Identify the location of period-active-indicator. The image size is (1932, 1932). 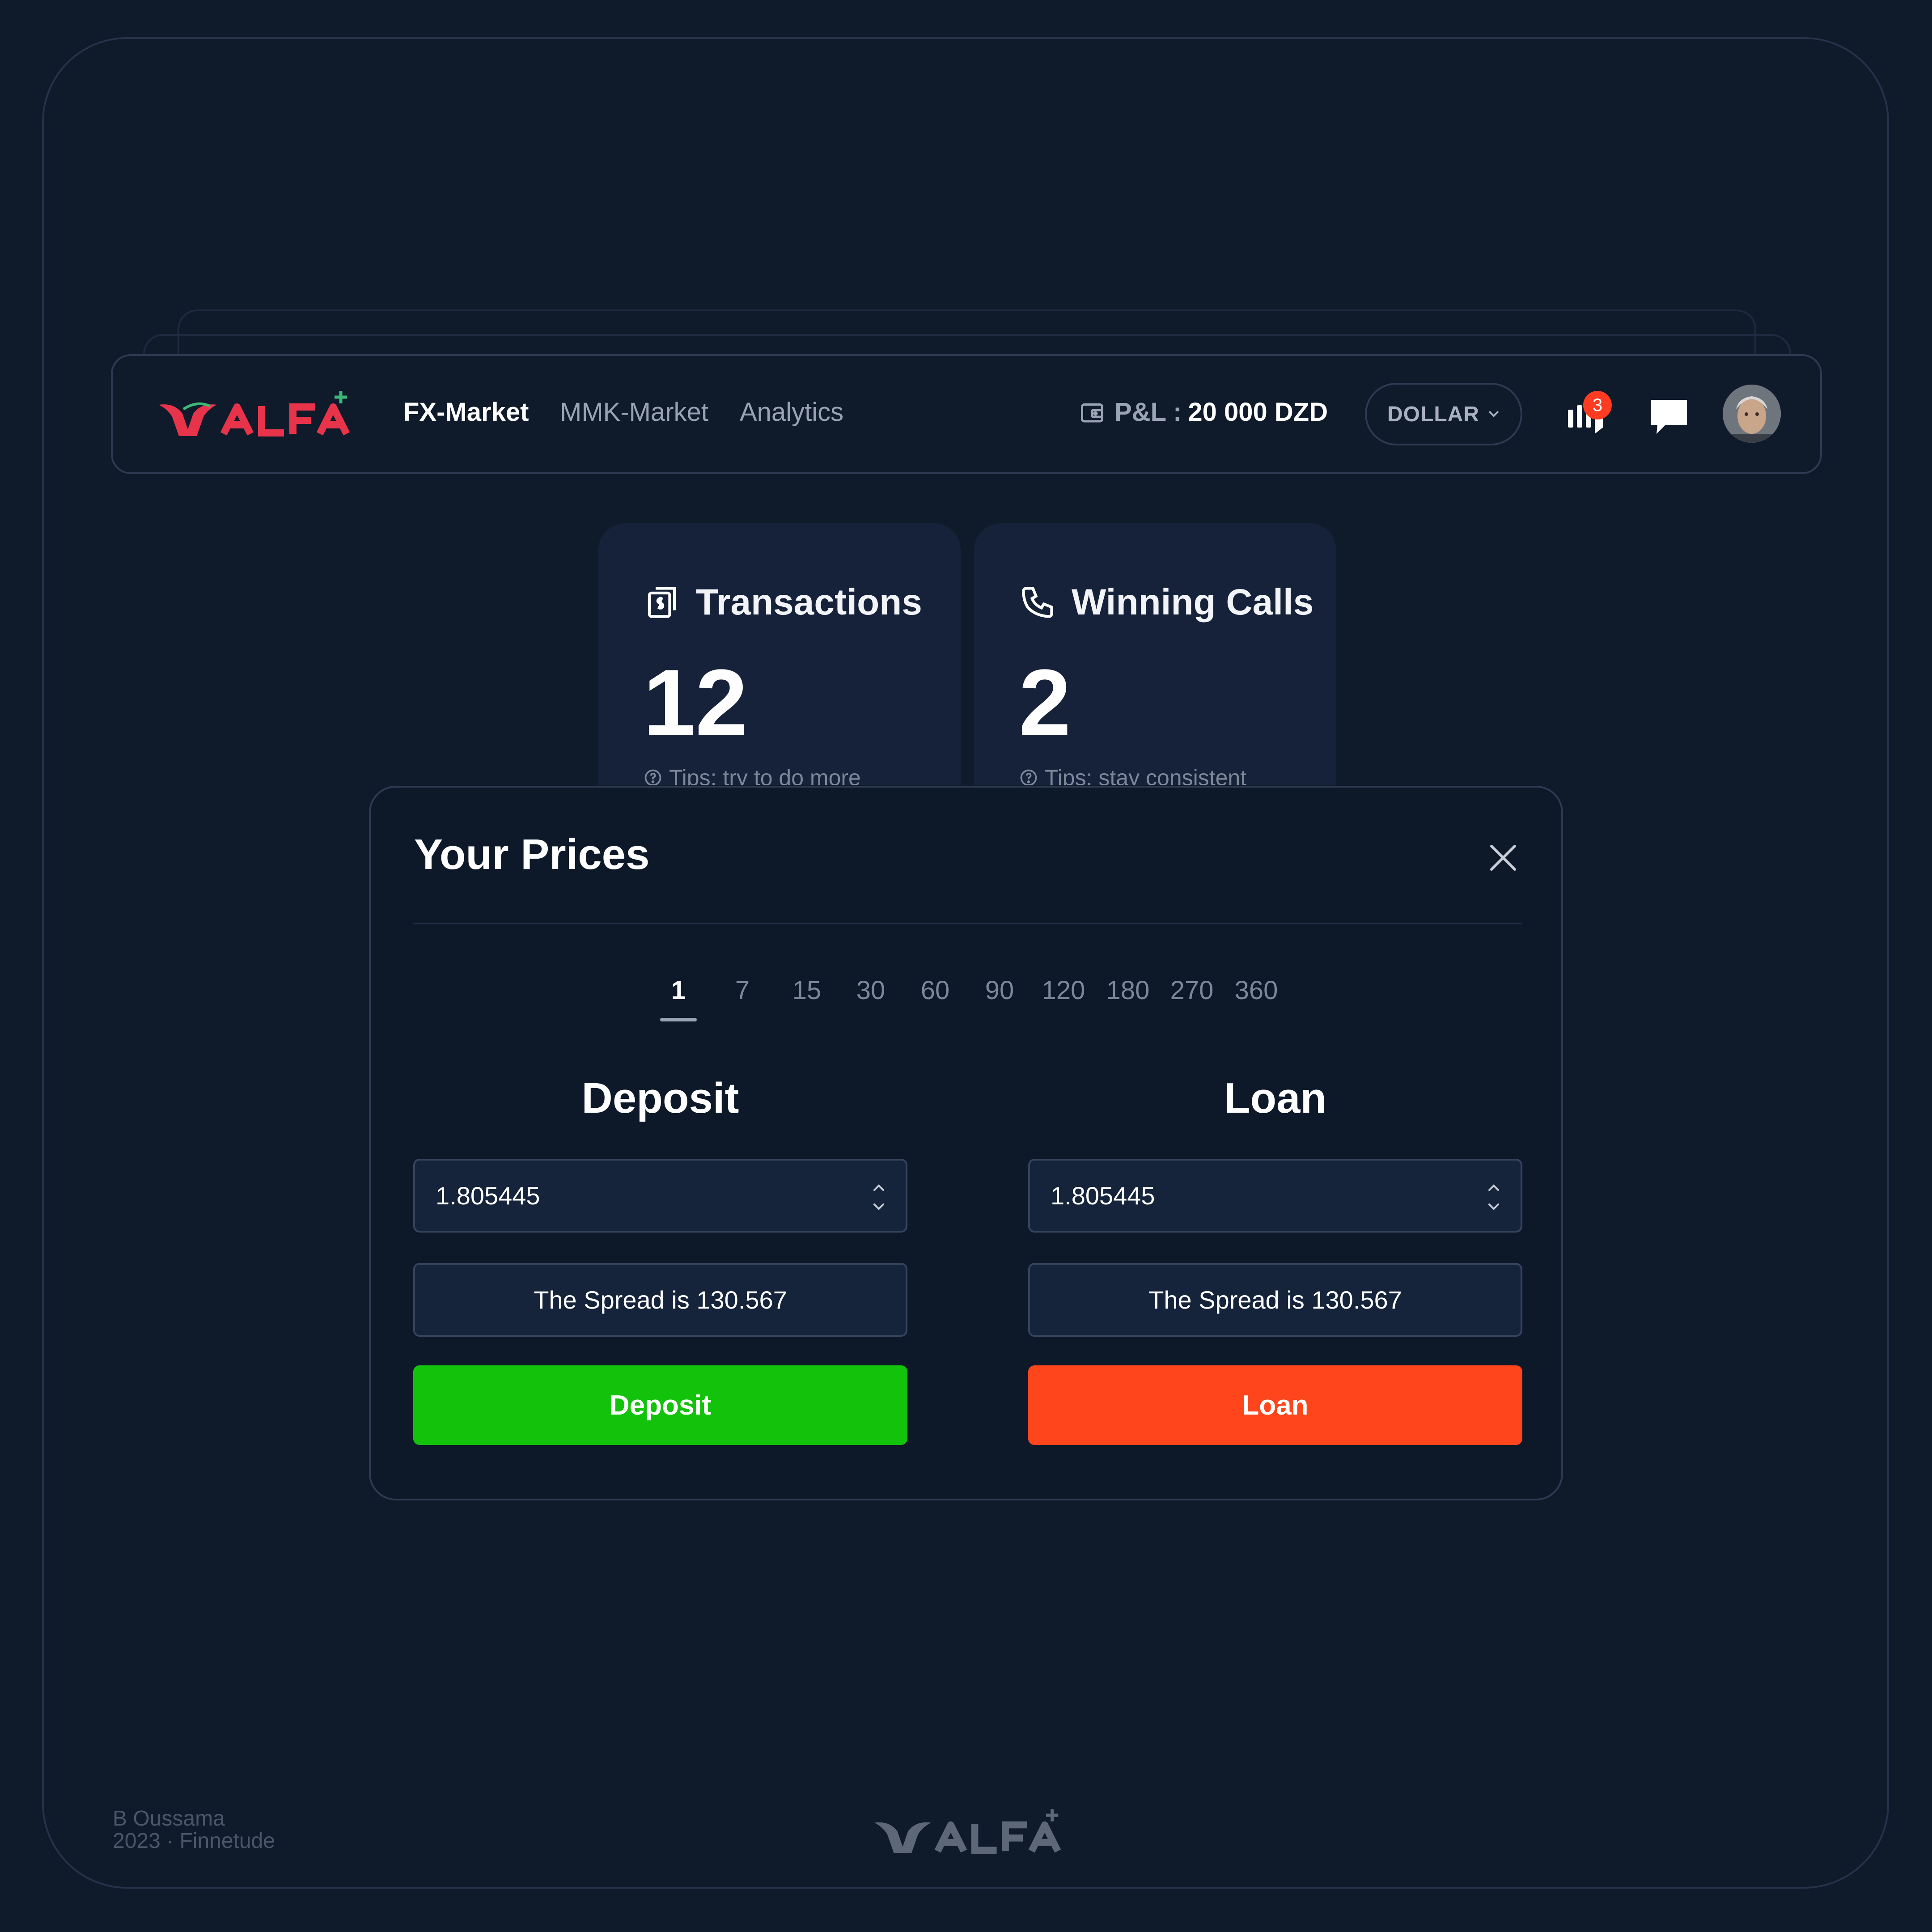
(678, 1019).